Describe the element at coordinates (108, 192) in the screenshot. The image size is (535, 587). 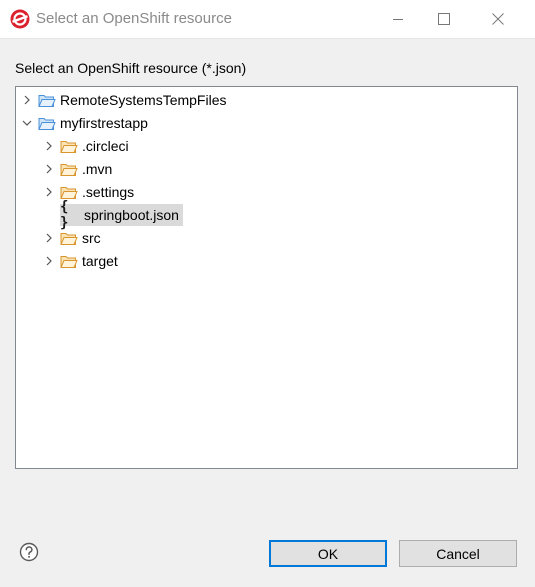
I see `tree-item-label: .settings` at that location.